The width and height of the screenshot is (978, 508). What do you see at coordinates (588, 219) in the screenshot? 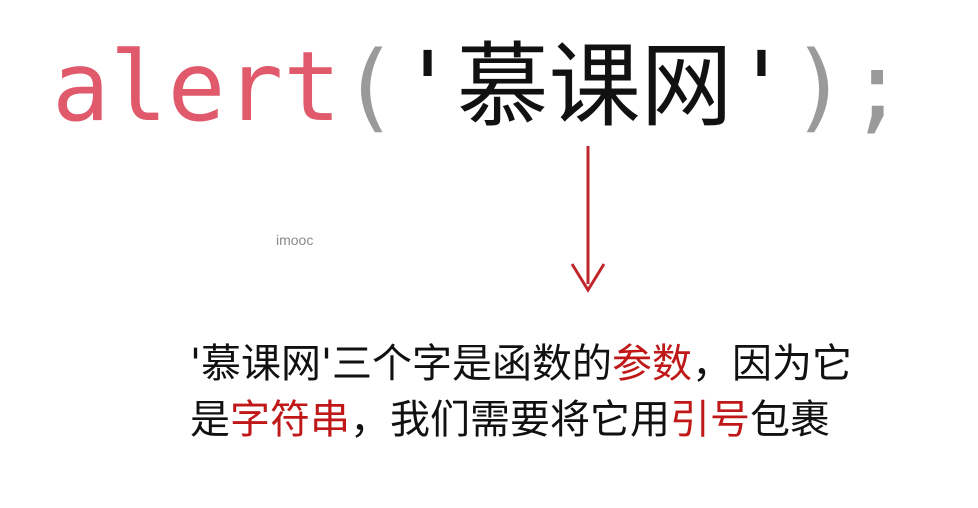
I see `down-arrow-icon` at bounding box center [588, 219].